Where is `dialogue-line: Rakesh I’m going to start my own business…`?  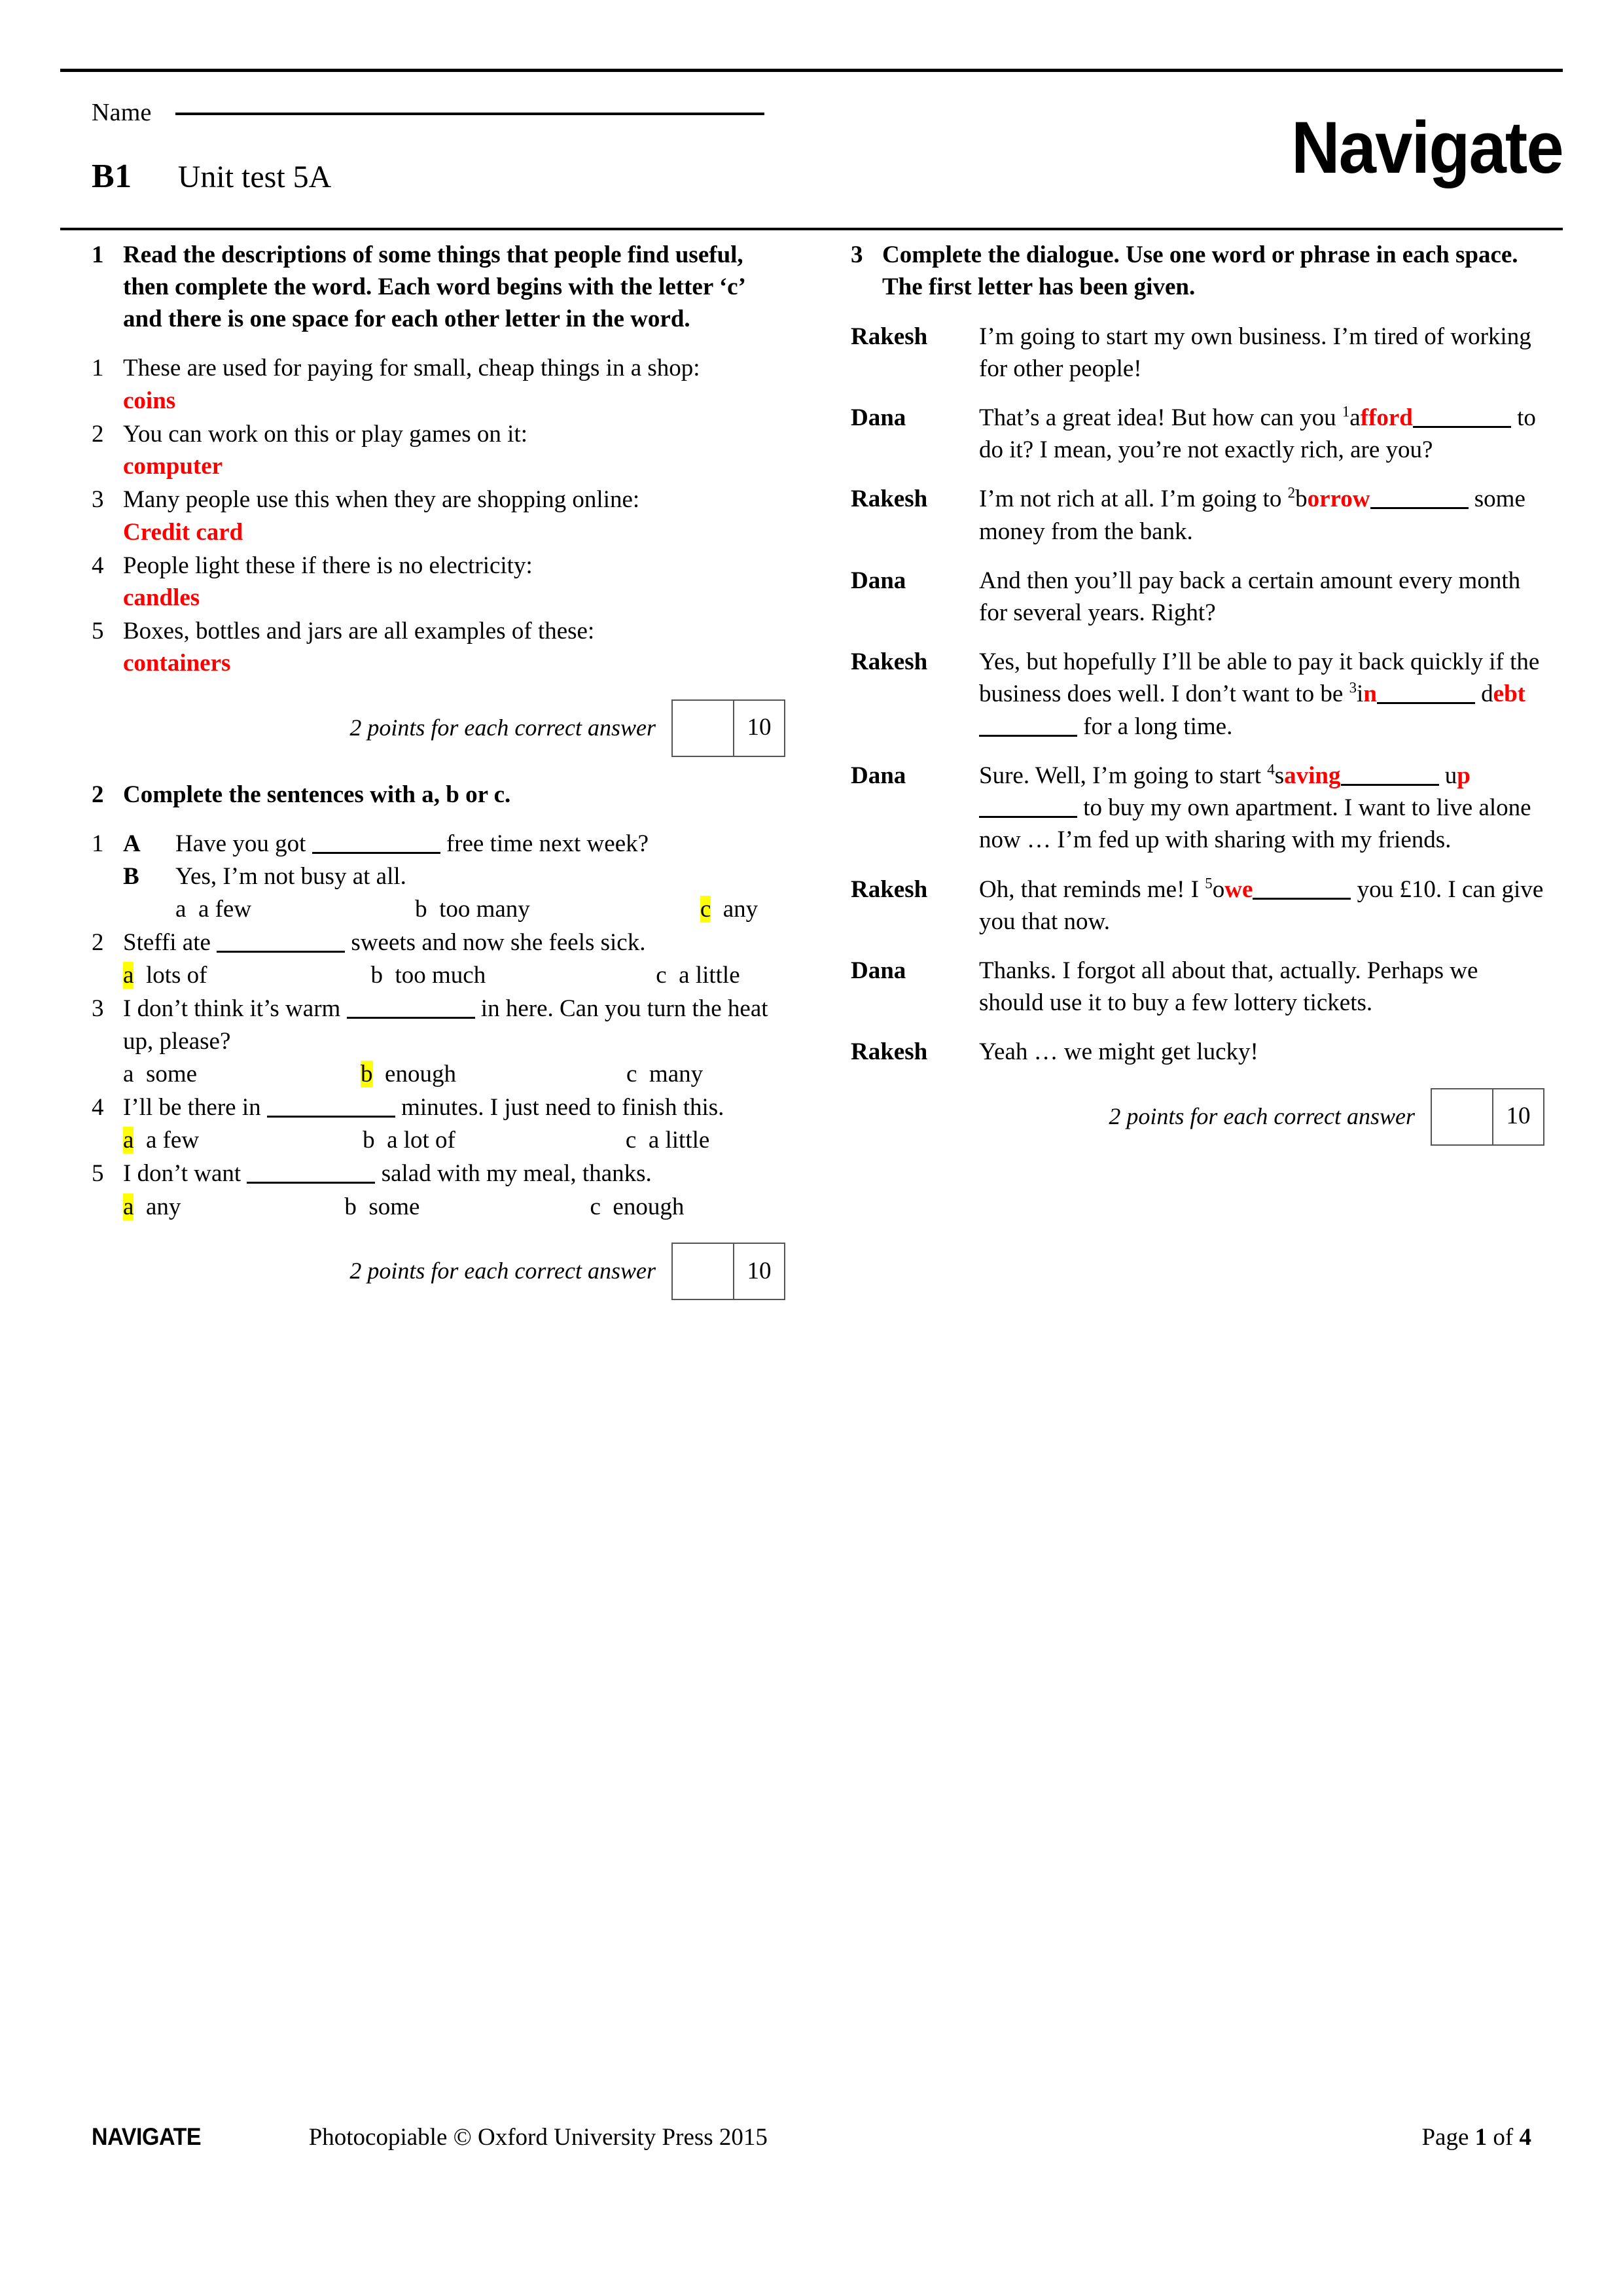 dialogue-line: Rakesh I’m going to start my own business… is located at coordinates (1197, 353).